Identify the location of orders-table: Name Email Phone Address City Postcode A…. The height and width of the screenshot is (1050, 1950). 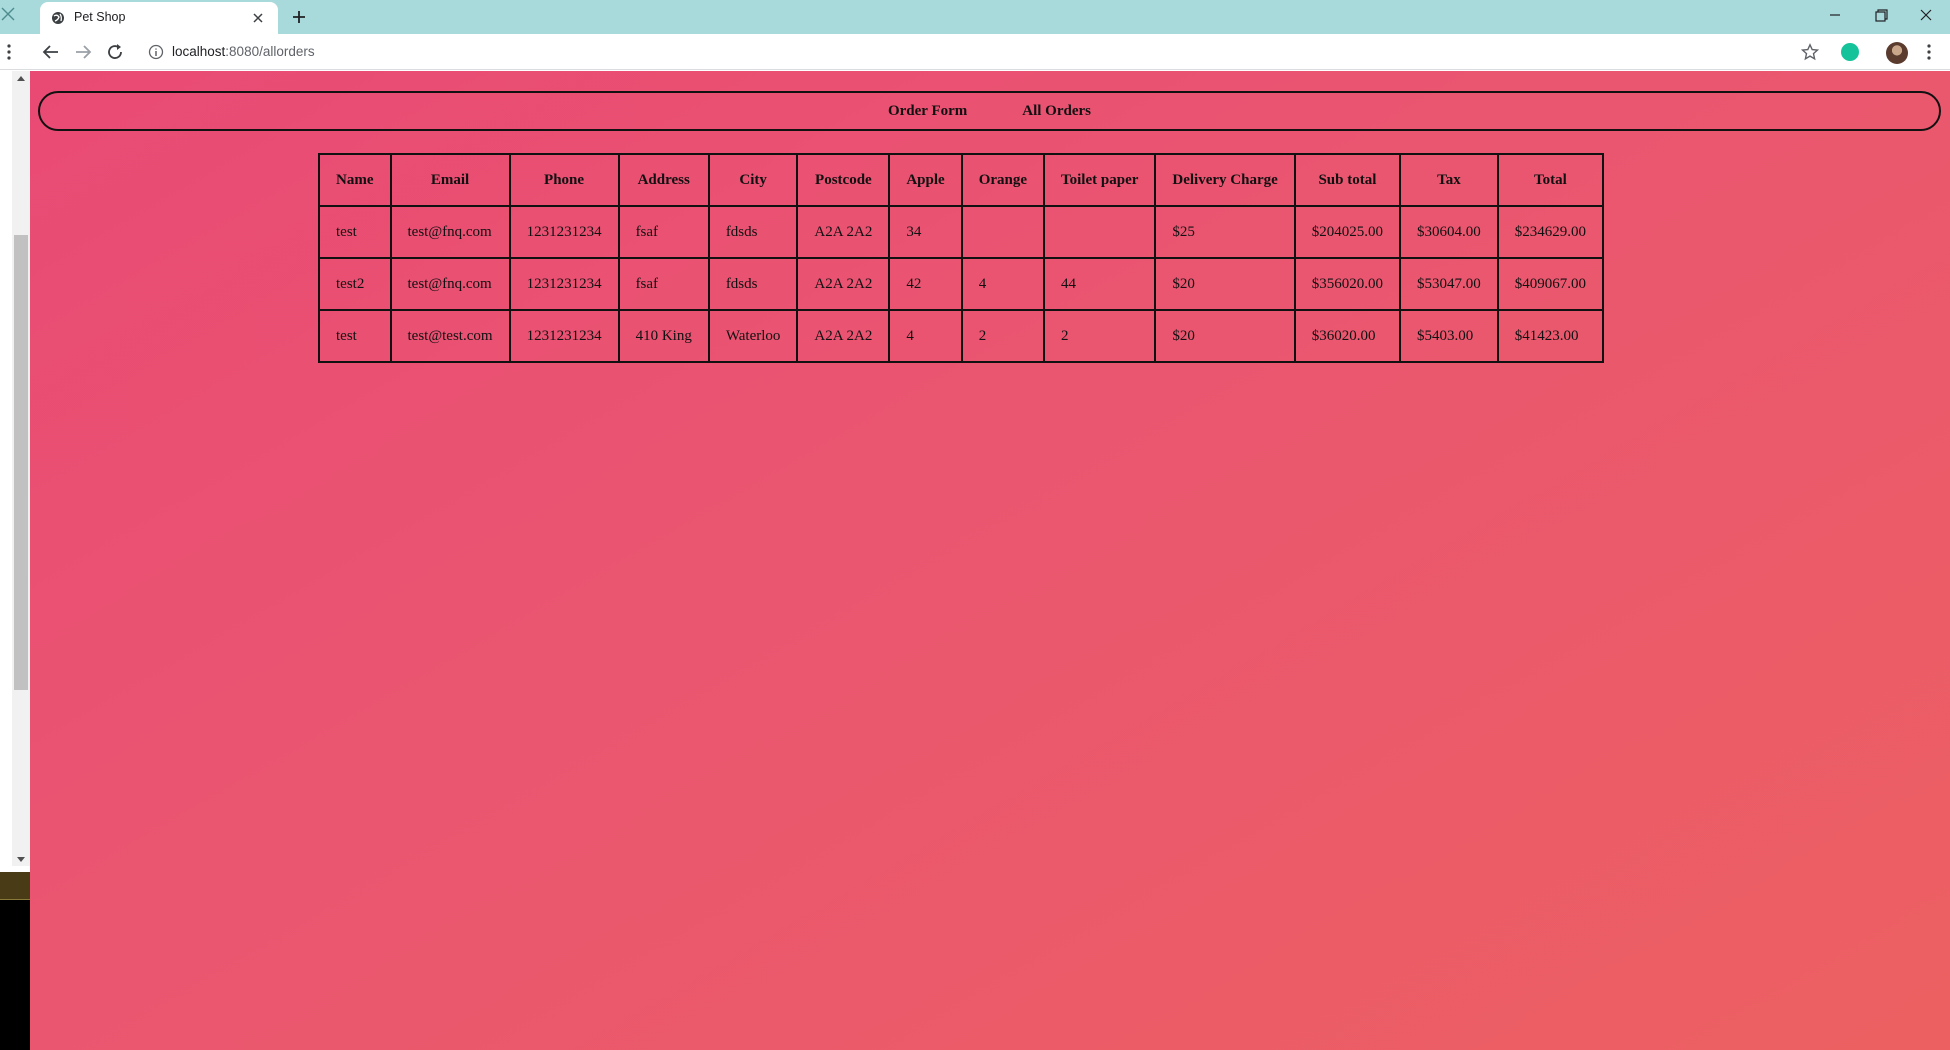
(961, 258).